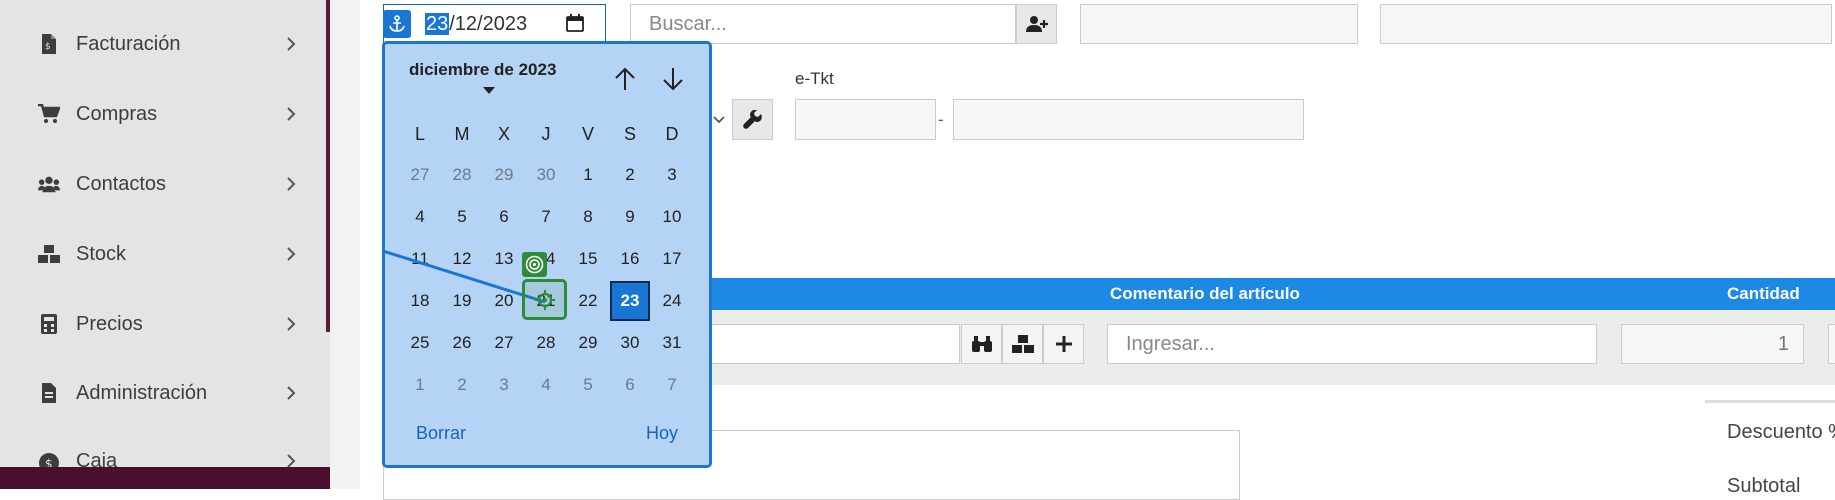  Describe the element at coordinates (588, 217) in the screenshot. I see `datepicker-day: 8` at that location.